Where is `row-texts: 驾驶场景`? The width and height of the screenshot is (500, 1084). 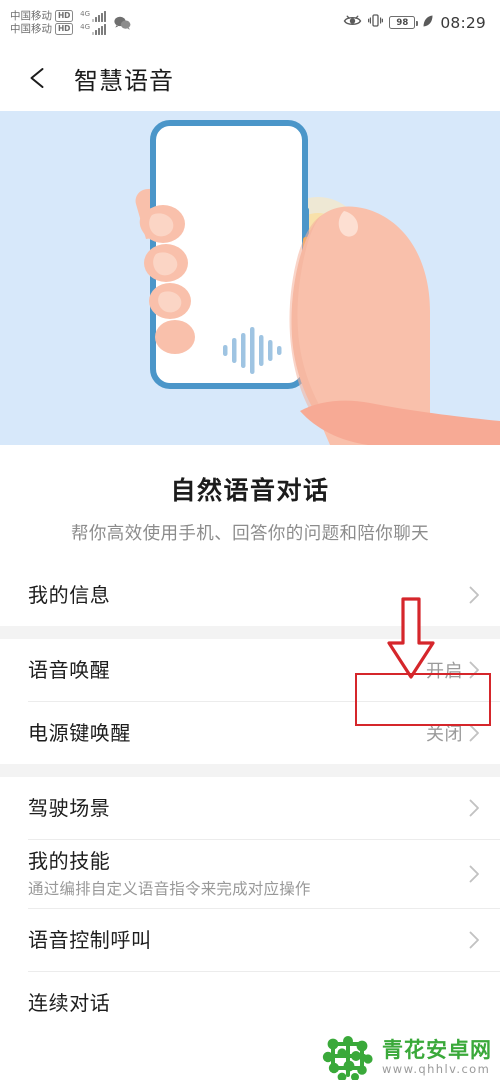
row-texts: 驾驶场景 is located at coordinates (69, 808).